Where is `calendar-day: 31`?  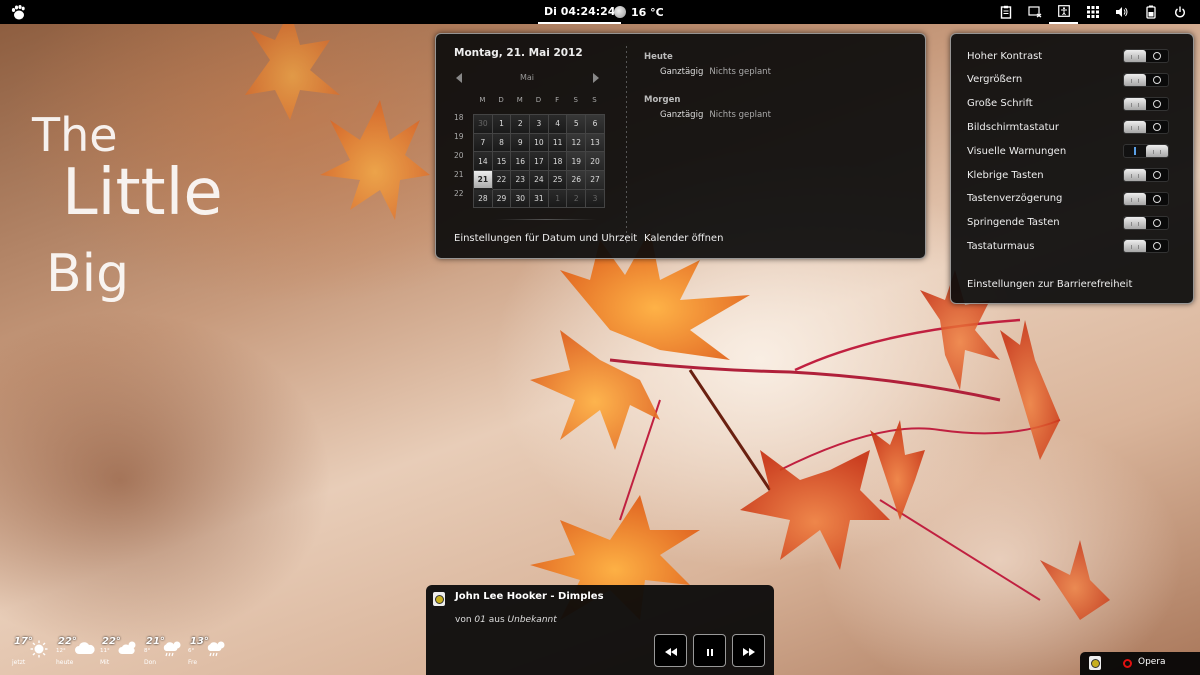
calendar-day: 31 is located at coordinates (539, 199).